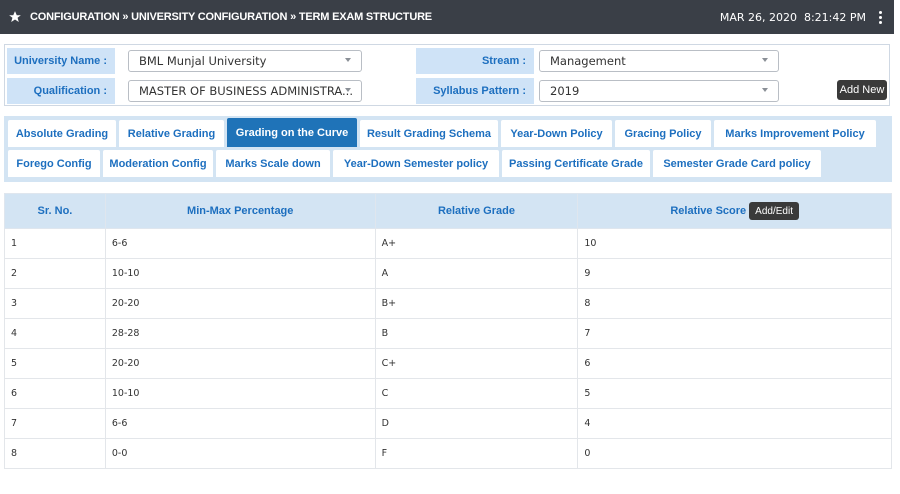 This screenshot has width=900, height=494. I want to click on table-row: 4 28-28 B 7, so click(448, 333).